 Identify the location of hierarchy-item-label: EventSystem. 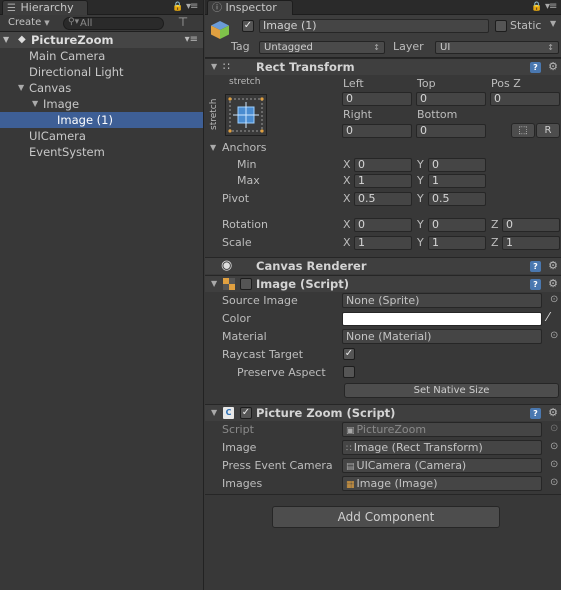
(67, 152).